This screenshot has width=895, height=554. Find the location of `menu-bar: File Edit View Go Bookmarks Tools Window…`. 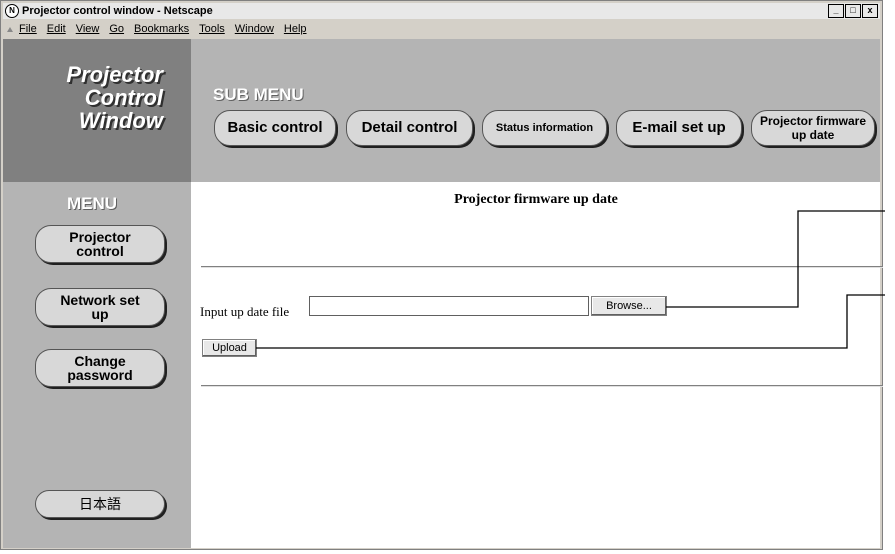

menu-bar: File Edit View Go Bookmarks Tools Window… is located at coordinates (441, 28).